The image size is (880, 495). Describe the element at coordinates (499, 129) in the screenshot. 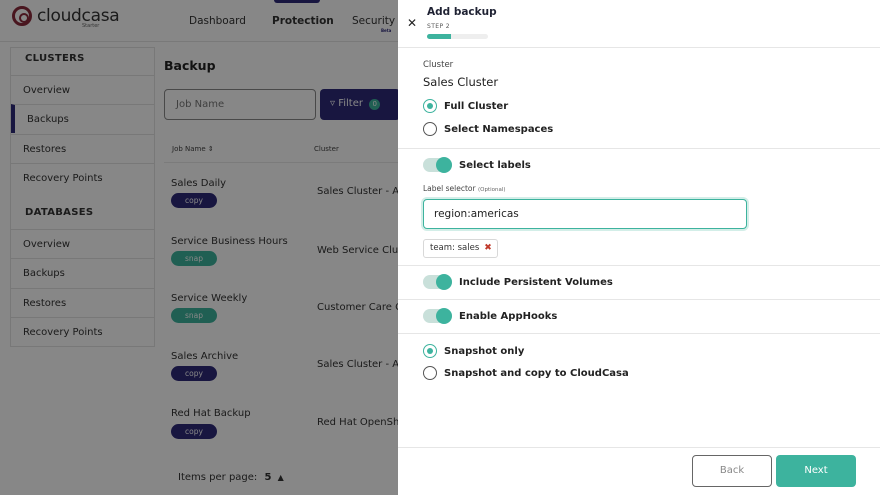

I see `radio-label: Select Namespaces` at that location.